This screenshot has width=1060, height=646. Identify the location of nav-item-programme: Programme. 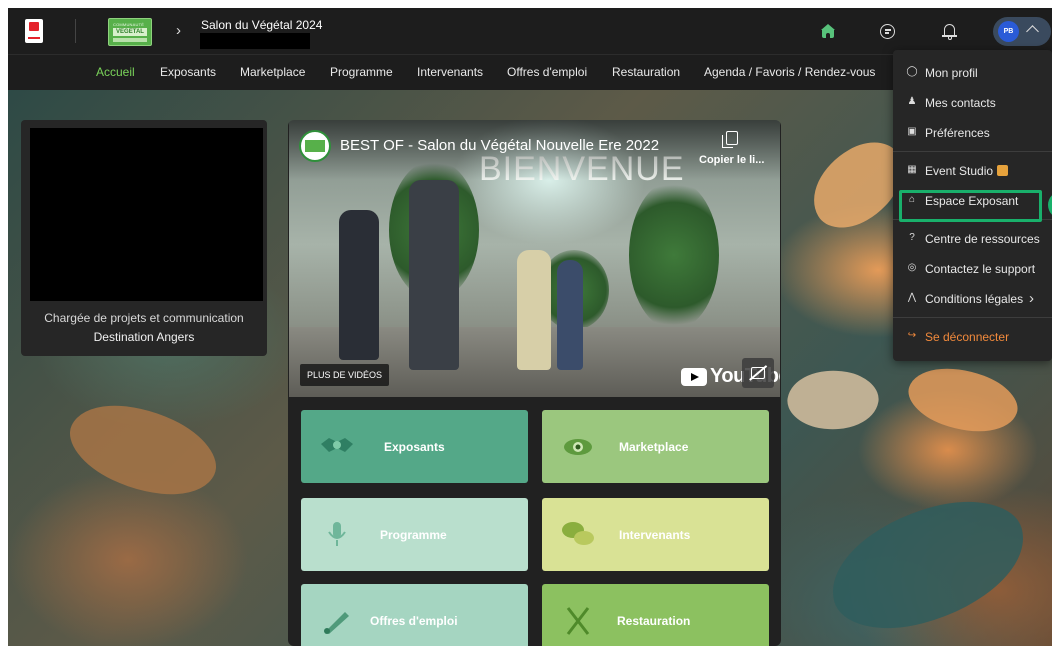
(361, 72).